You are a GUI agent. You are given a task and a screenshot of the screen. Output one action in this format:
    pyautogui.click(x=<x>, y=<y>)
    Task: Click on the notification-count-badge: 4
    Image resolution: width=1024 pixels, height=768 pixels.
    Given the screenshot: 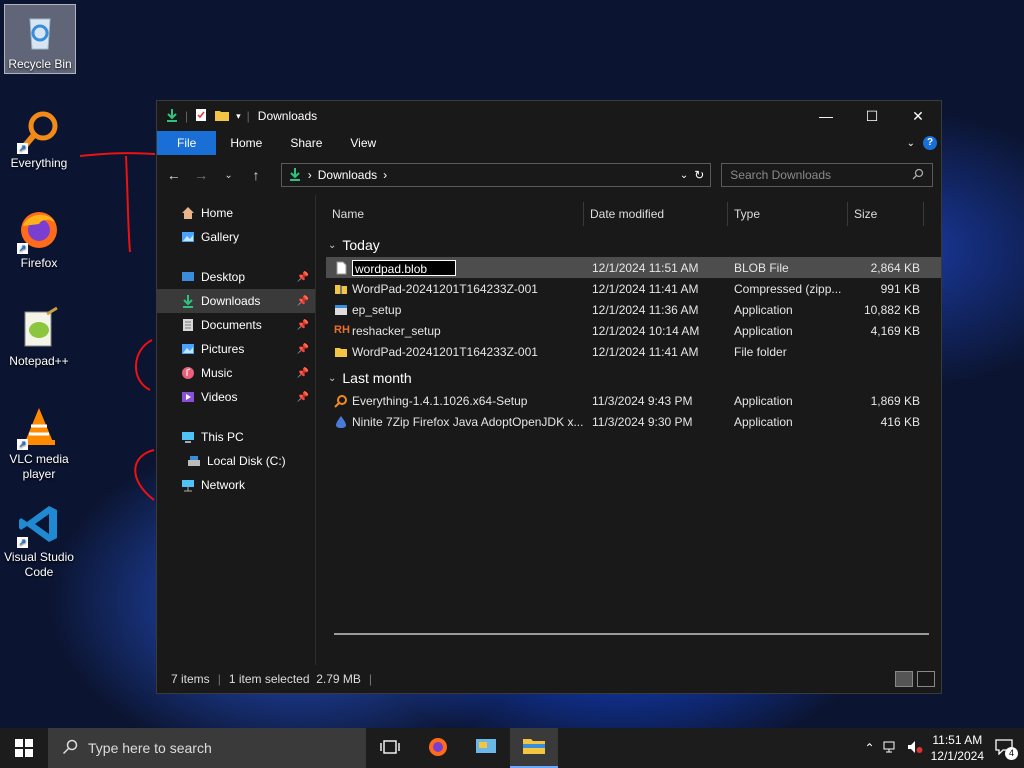 What is the action you would take?
    pyautogui.click(x=1011, y=753)
    